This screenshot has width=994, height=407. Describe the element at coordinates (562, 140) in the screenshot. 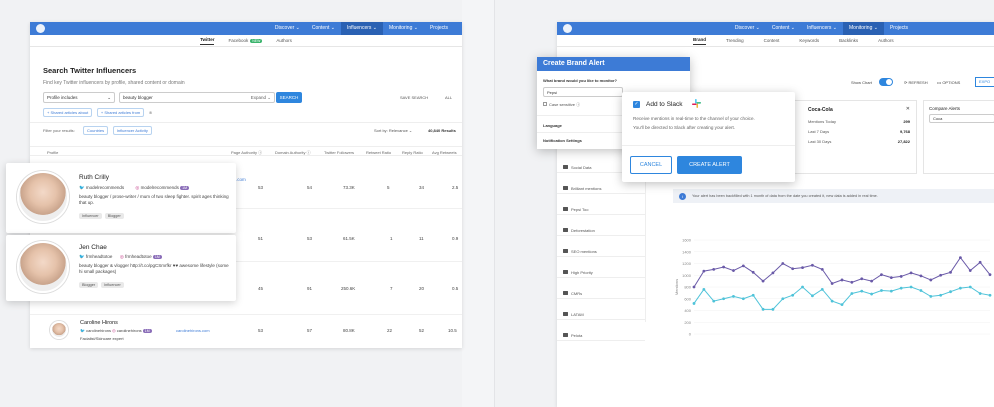

I see `notification-settings-label: Notification Settings` at that location.